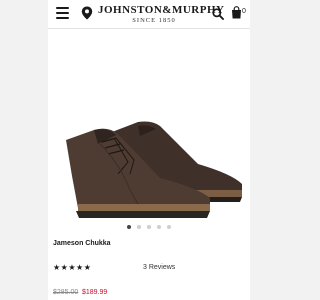  What do you see at coordinates (66, 292) in the screenshot?
I see `original-price: $285.00` at bounding box center [66, 292].